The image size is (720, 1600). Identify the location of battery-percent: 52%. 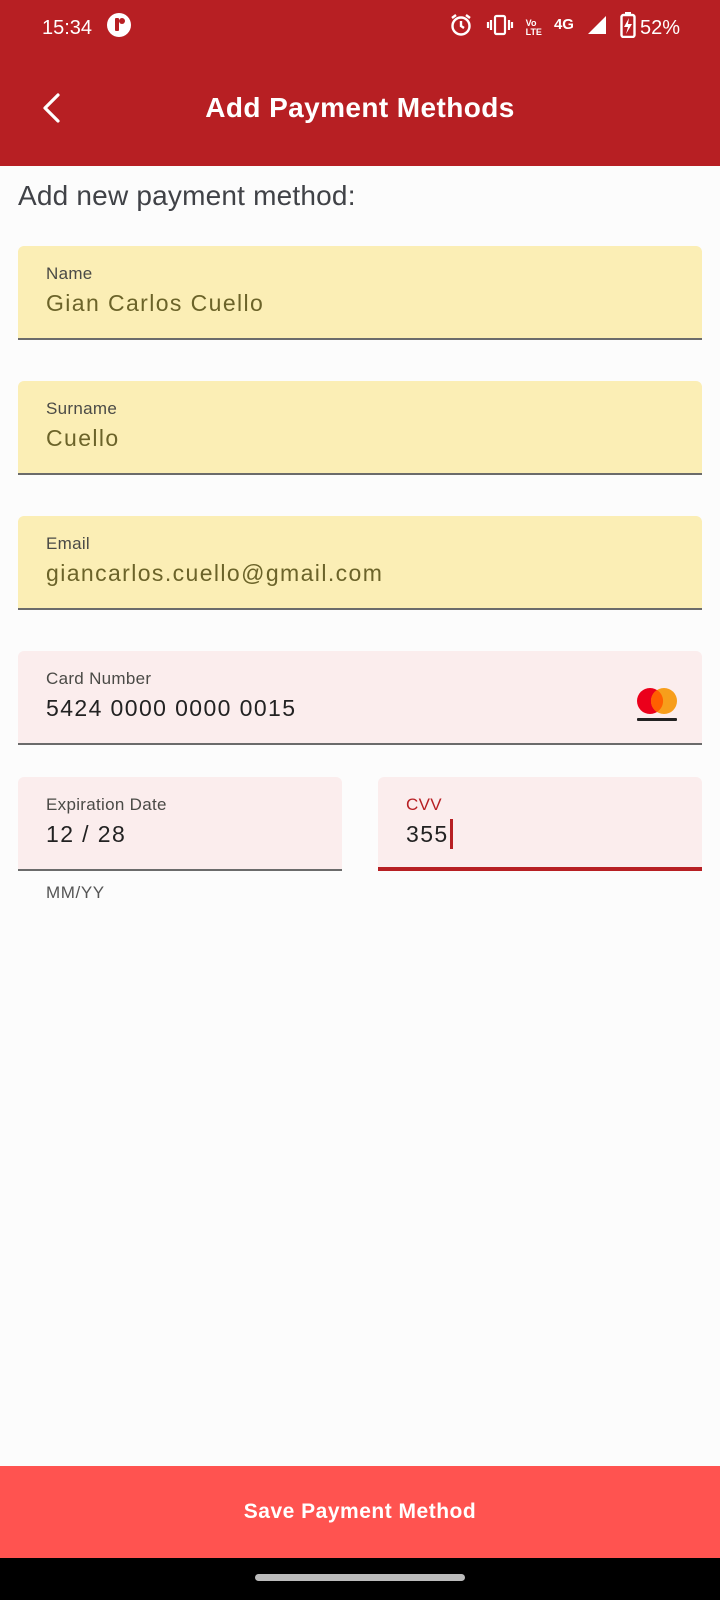
(659, 27).